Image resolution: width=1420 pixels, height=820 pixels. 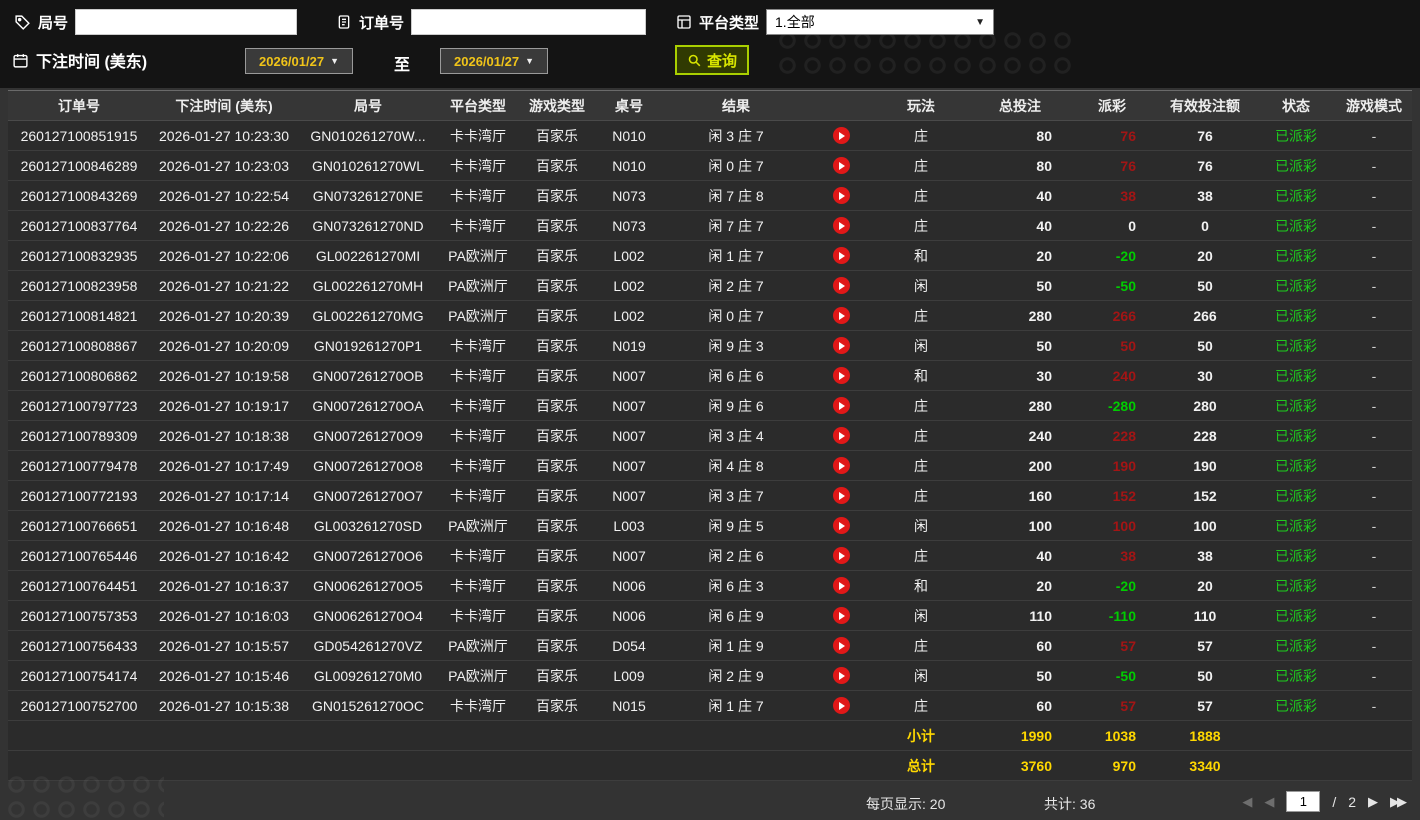 What do you see at coordinates (224, 585) in the screenshot?
I see `cell-bet-time: 2026-01-27 10:16:37` at bounding box center [224, 585].